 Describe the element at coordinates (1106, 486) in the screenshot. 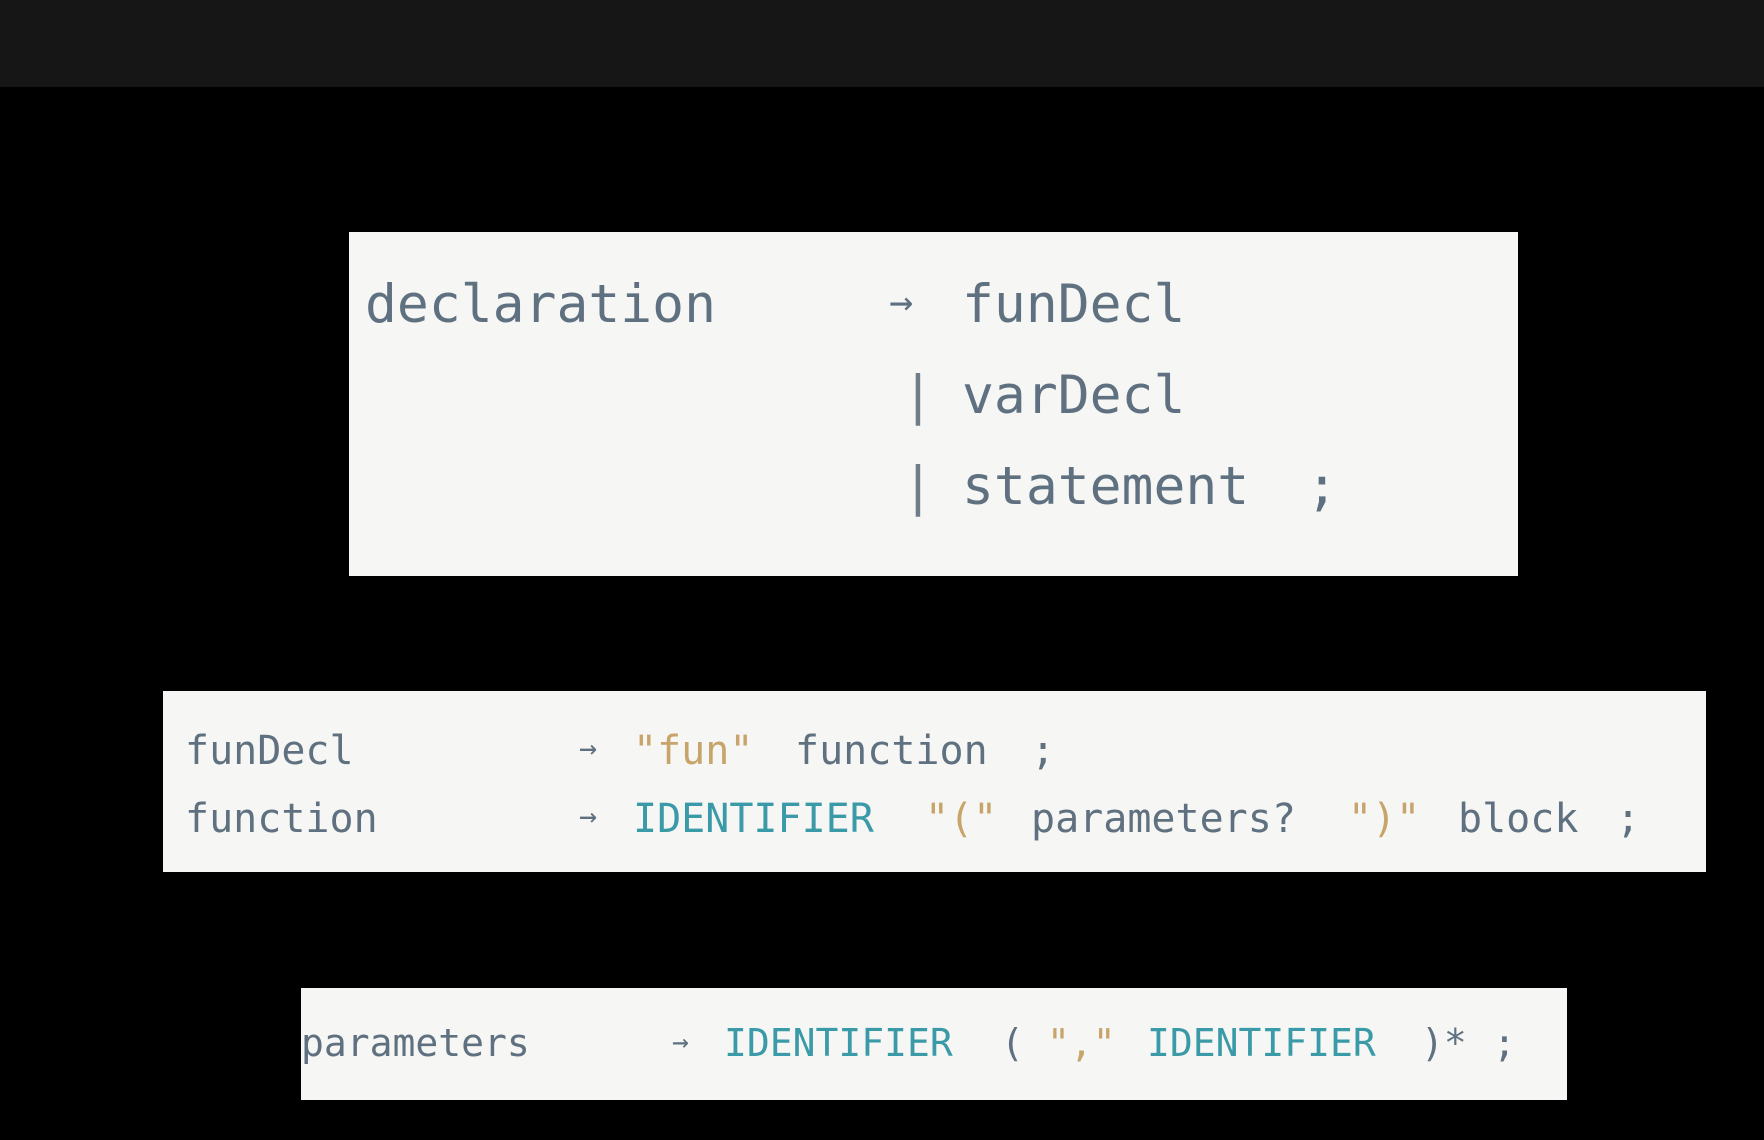

I see `alt-statement: statement` at that location.